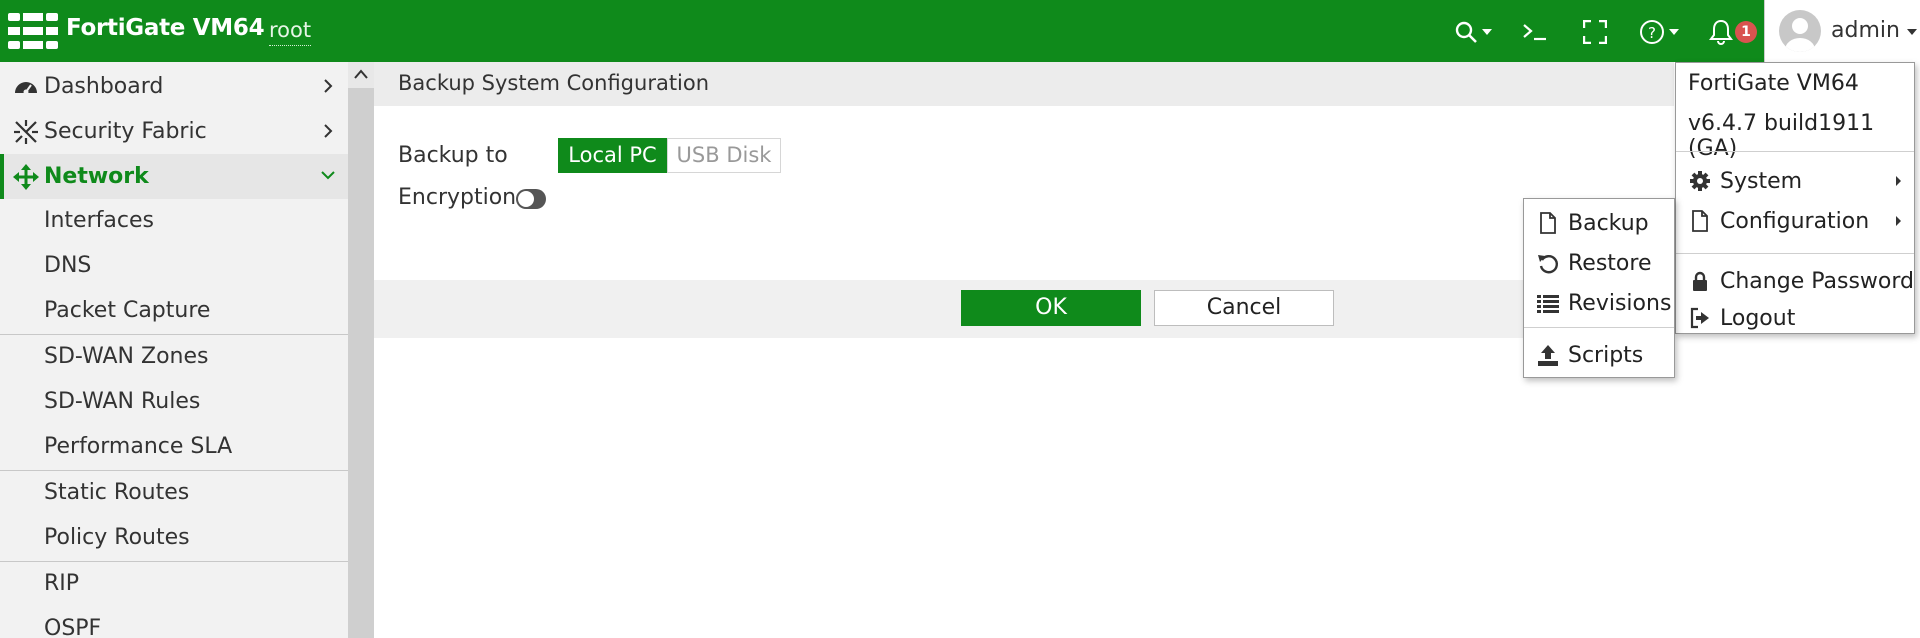  I want to click on menu-item-scripts: Scripts, so click(1599, 355).